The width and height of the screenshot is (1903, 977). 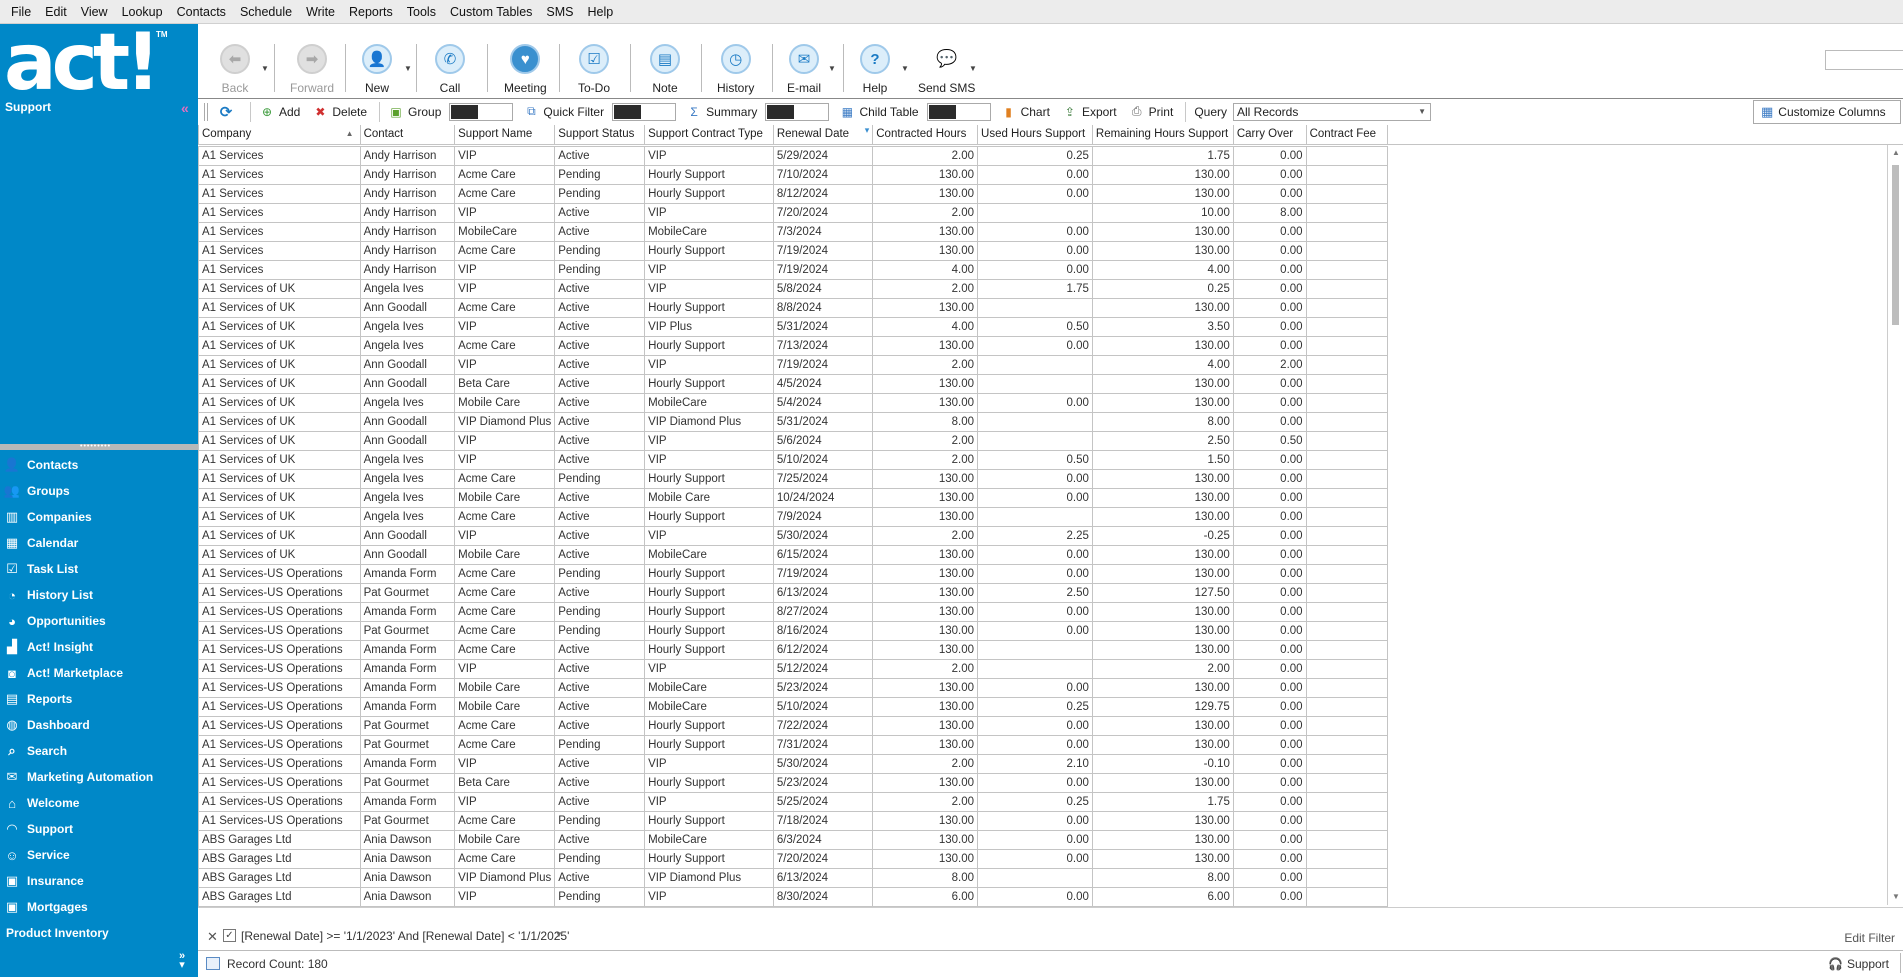 What do you see at coordinates (99, 543) in the screenshot?
I see `sidebar-item-calendar: ▦ Calendar` at bounding box center [99, 543].